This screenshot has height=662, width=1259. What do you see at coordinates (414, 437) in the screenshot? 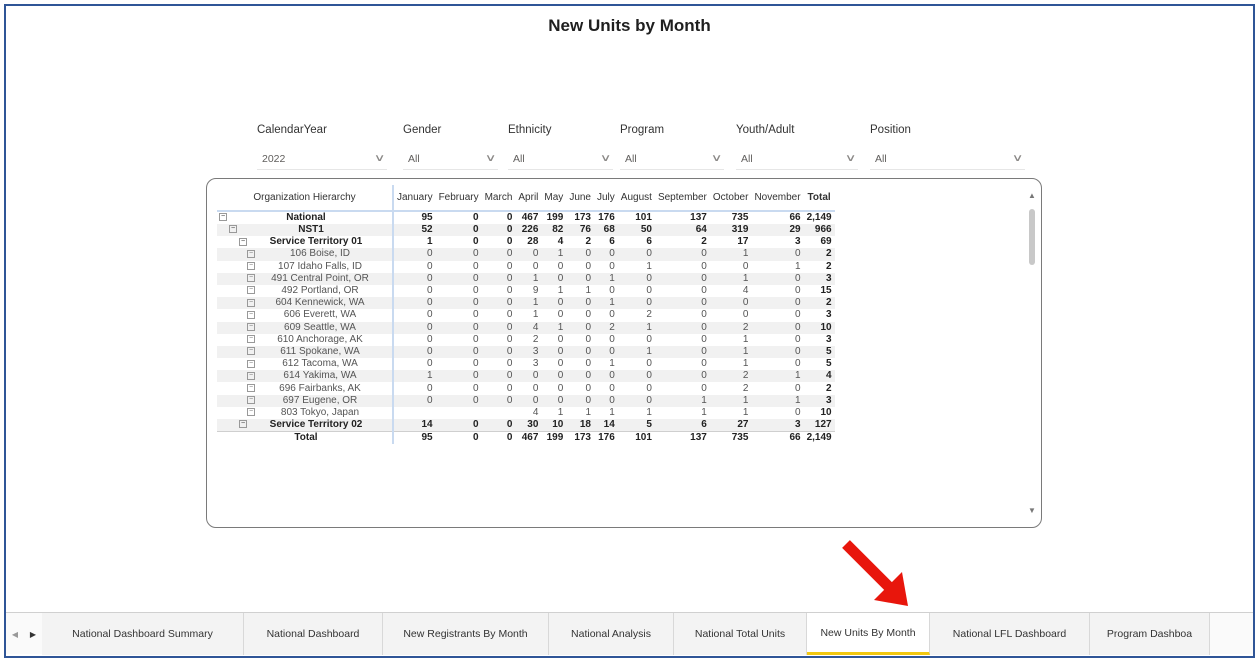
I see `total-cell: 95` at bounding box center [414, 437].